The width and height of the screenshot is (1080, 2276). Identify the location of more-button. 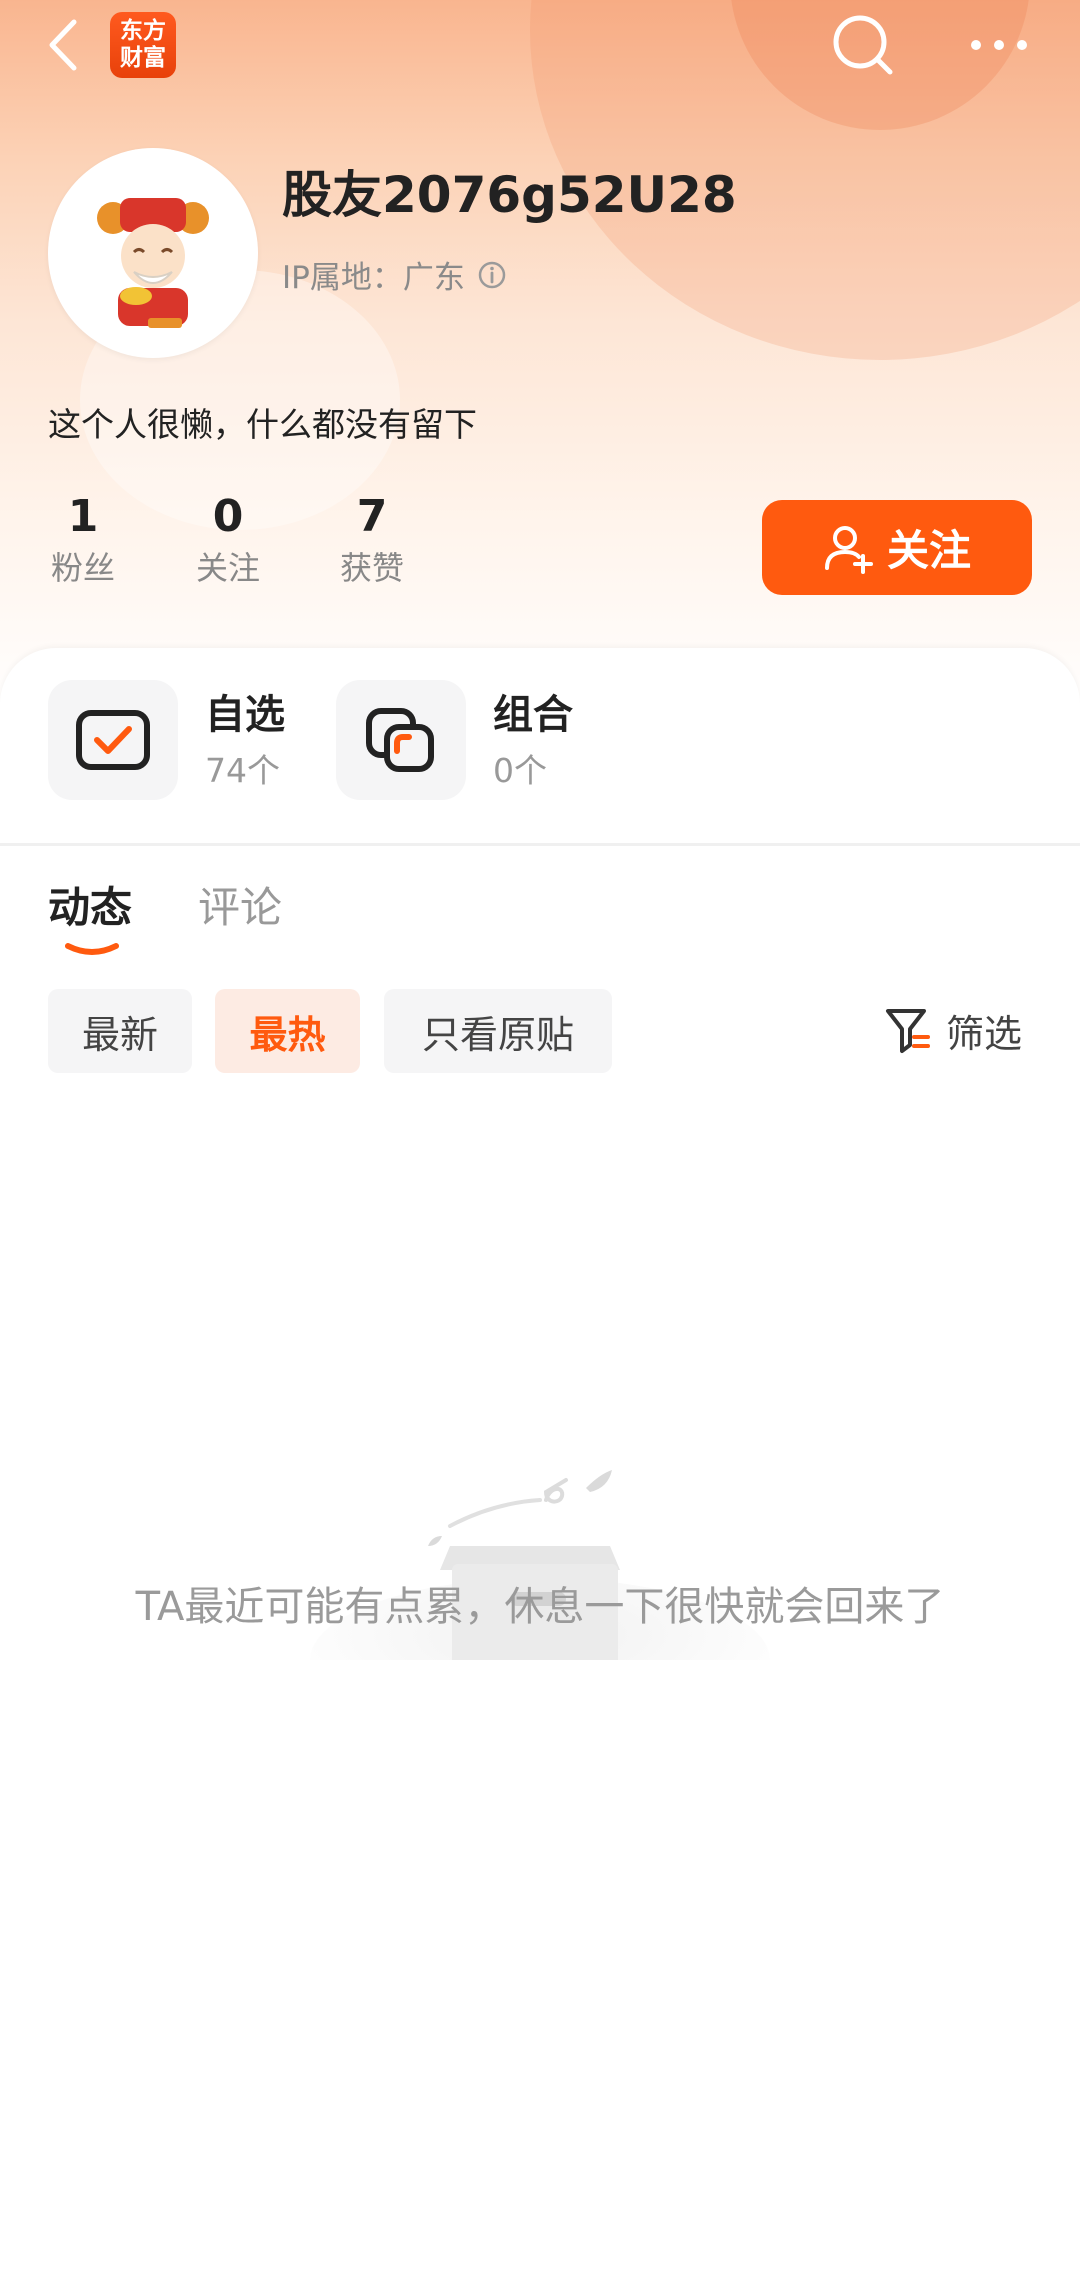
(999, 45).